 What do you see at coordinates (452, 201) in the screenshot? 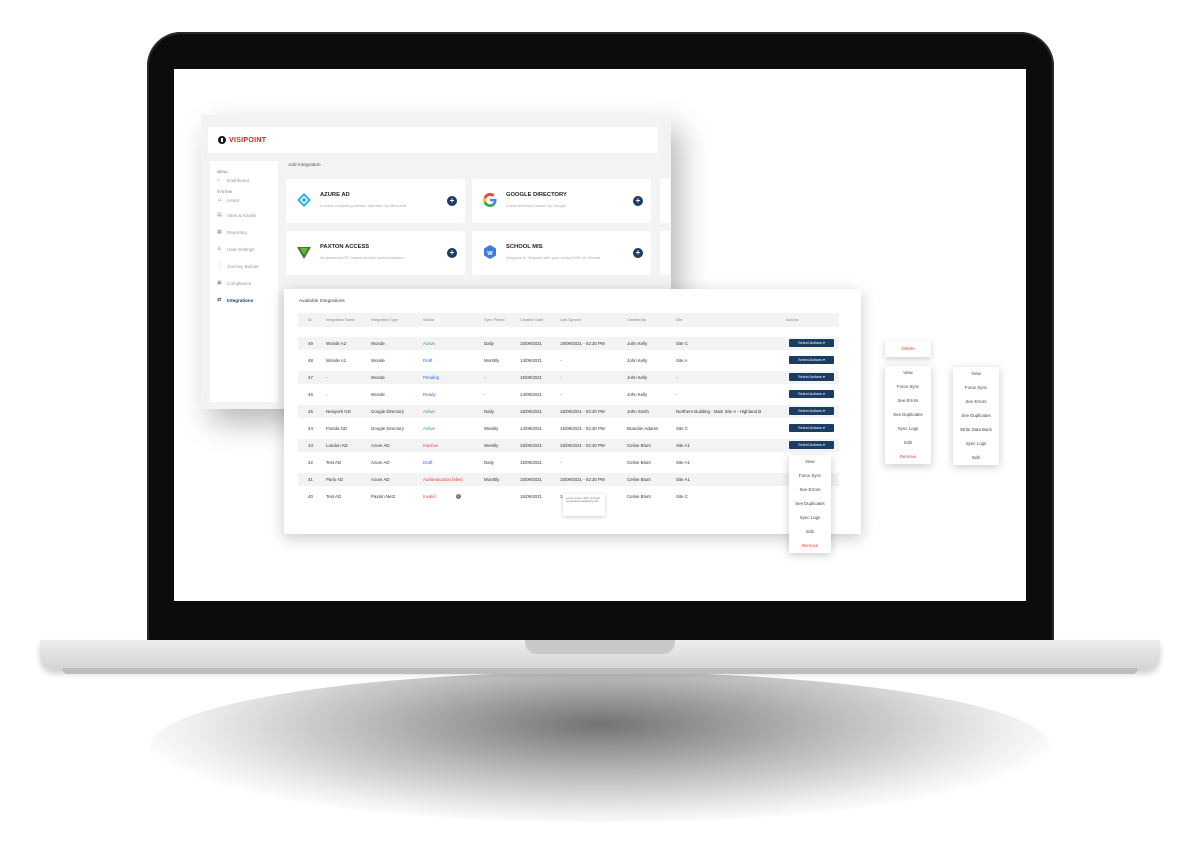
I see `add-azure-ad-button: +` at bounding box center [452, 201].